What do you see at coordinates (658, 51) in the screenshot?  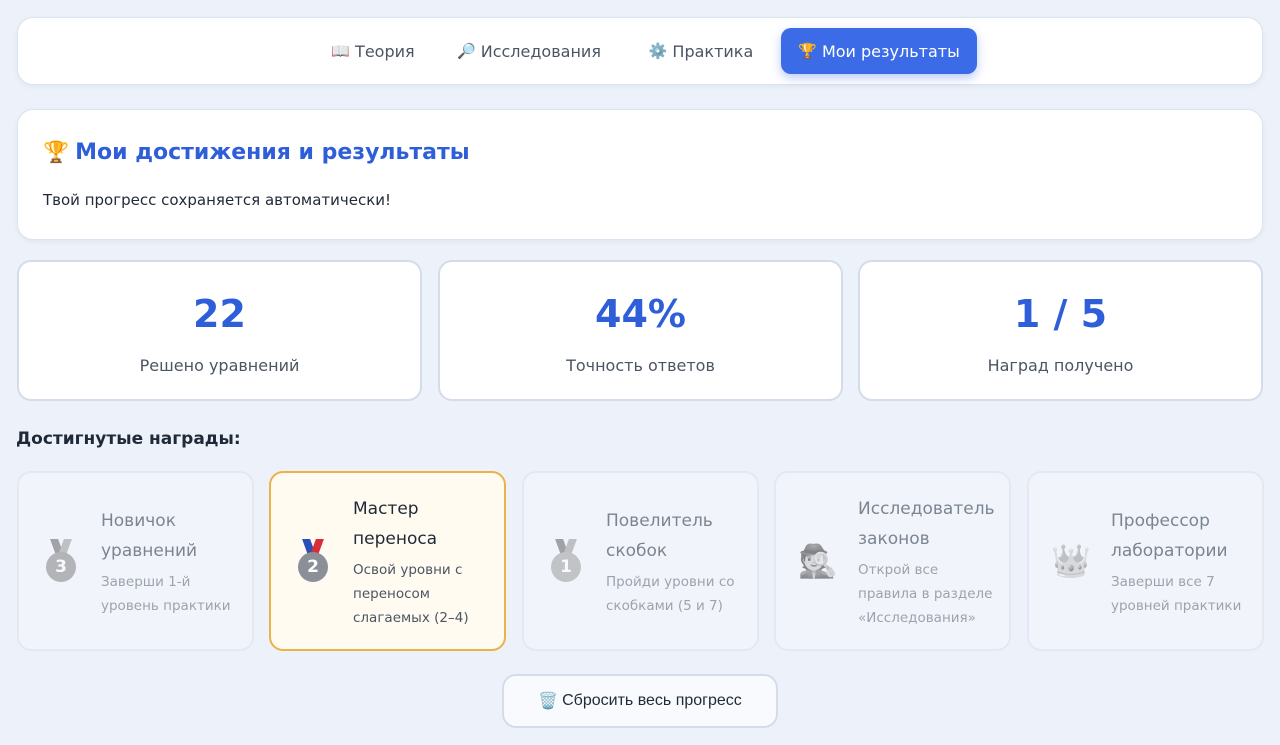 I see `gear-icon: ⚙️` at bounding box center [658, 51].